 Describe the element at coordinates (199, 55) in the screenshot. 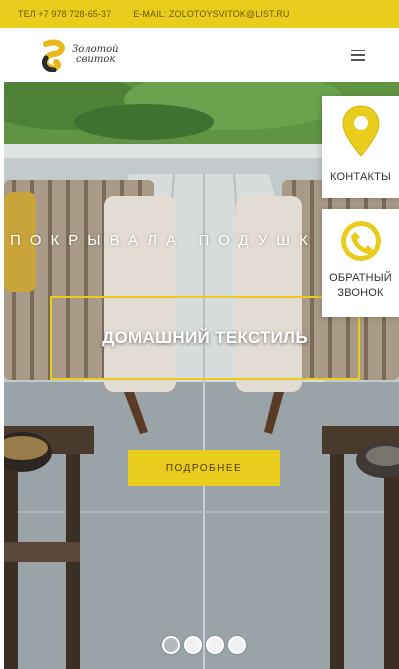

I see `site-header: Золотой свиток` at that location.